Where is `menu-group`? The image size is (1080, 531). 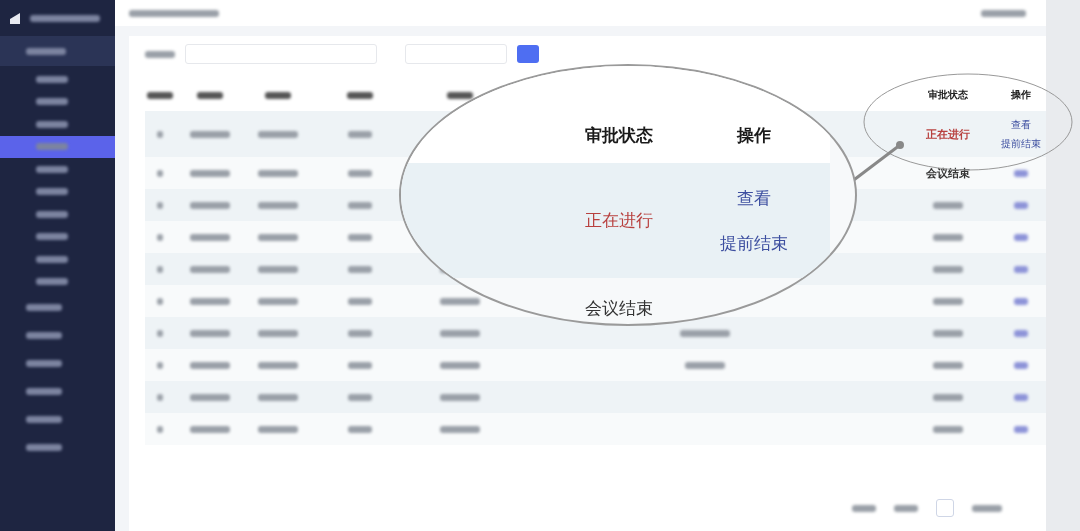 menu-group is located at coordinates (57, 51).